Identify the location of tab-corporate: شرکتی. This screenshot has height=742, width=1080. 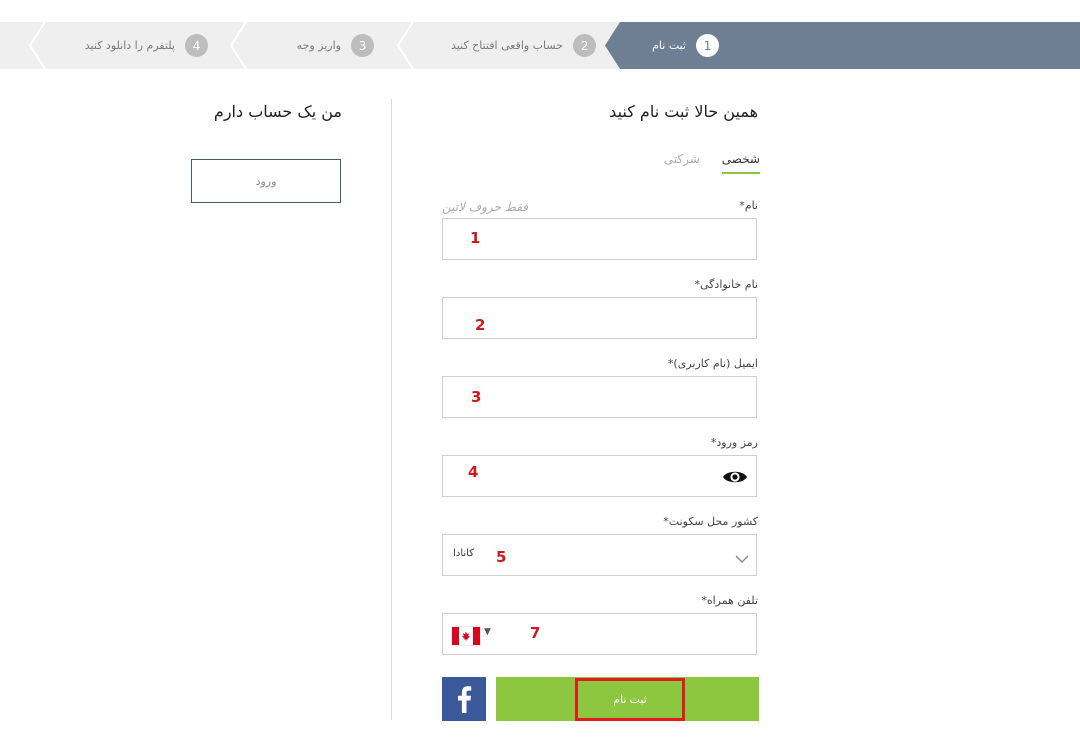
(682, 163).